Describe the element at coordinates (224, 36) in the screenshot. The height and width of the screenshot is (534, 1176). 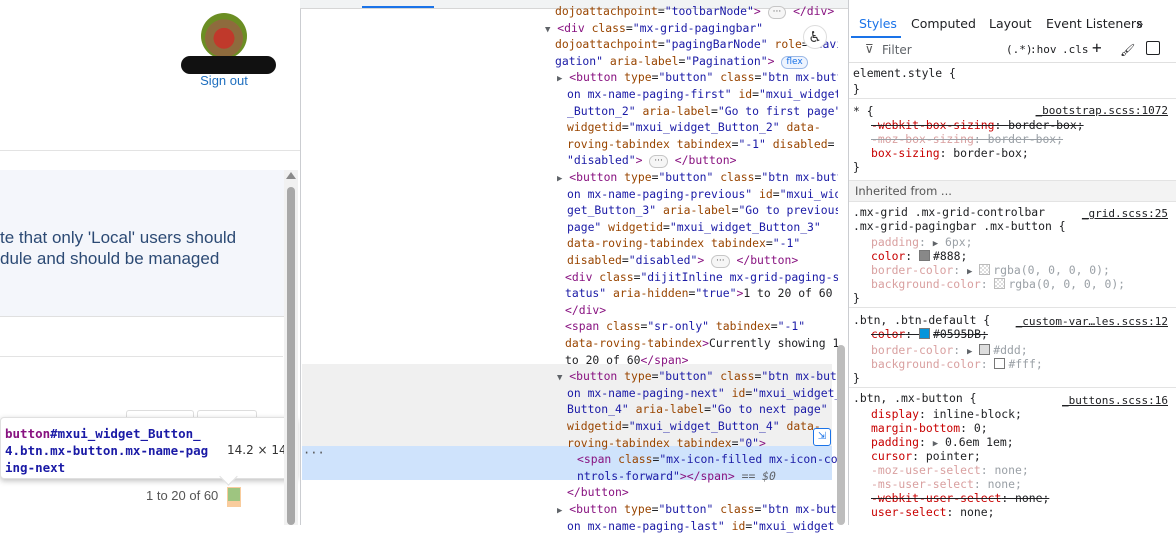
I see `user-avatar` at that location.